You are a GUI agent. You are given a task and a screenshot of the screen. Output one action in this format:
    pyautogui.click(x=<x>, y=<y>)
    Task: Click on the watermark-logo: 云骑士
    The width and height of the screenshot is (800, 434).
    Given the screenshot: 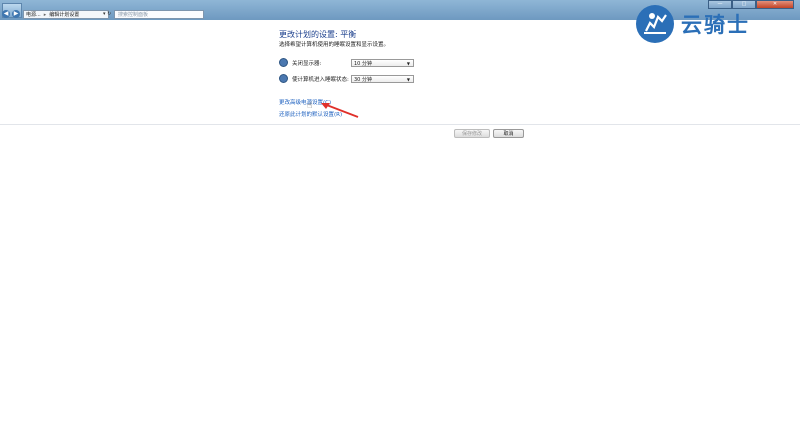 What is the action you would take?
    pyautogui.click(x=693, y=24)
    